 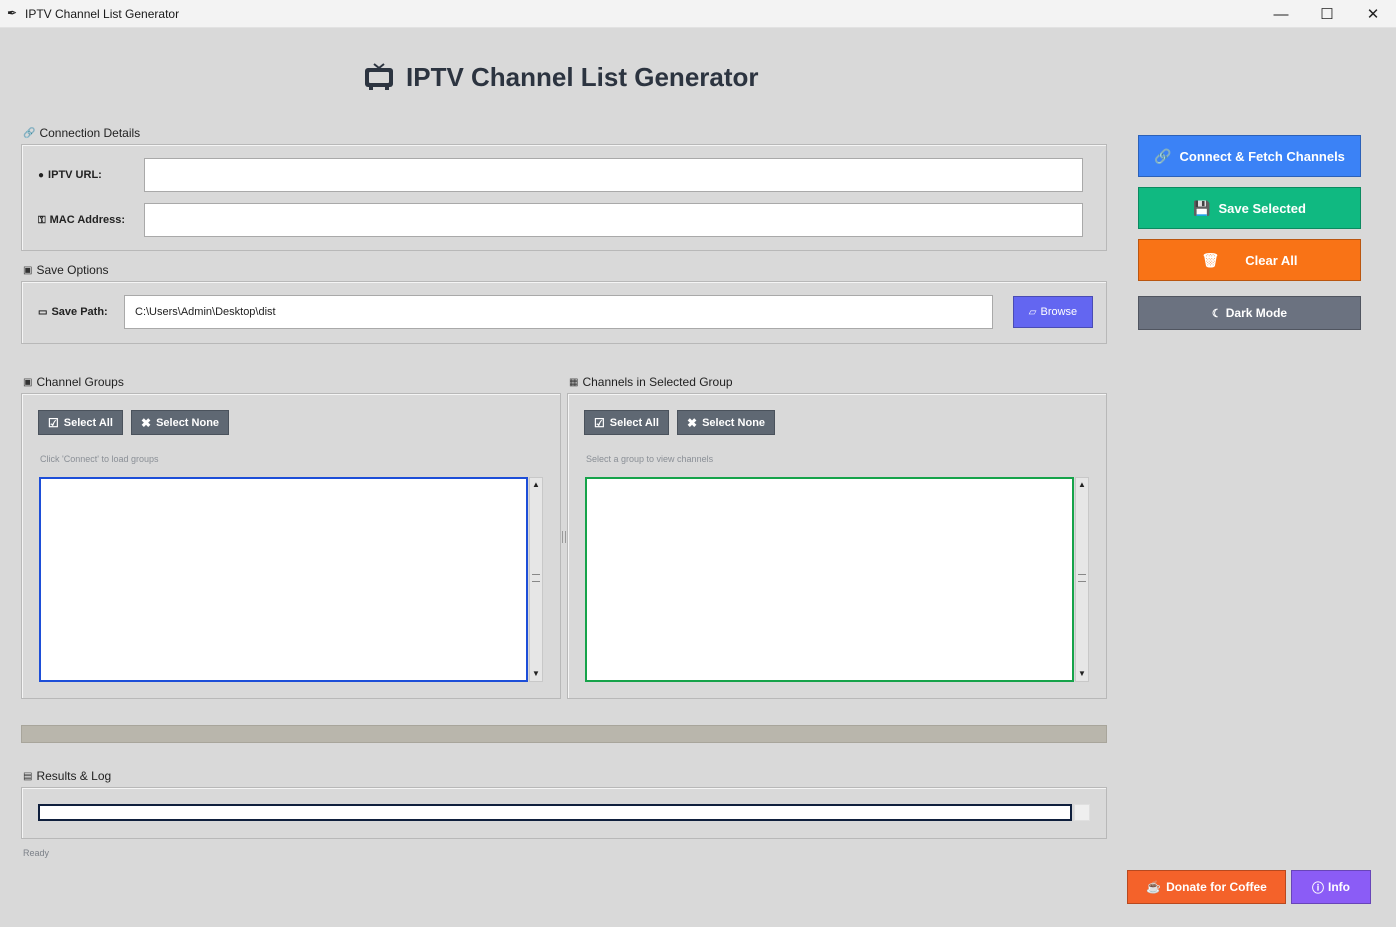 I want to click on save-path-label-text: Save Path:, so click(x=79, y=312).